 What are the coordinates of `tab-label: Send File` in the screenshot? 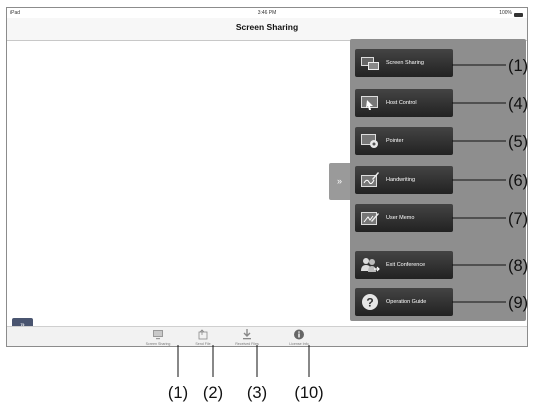 It's located at (203, 344).